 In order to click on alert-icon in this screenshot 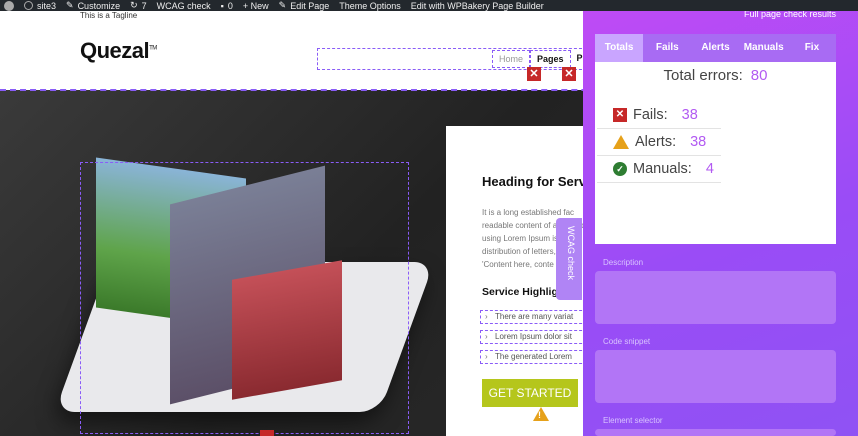, I will do `click(621, 142)`.